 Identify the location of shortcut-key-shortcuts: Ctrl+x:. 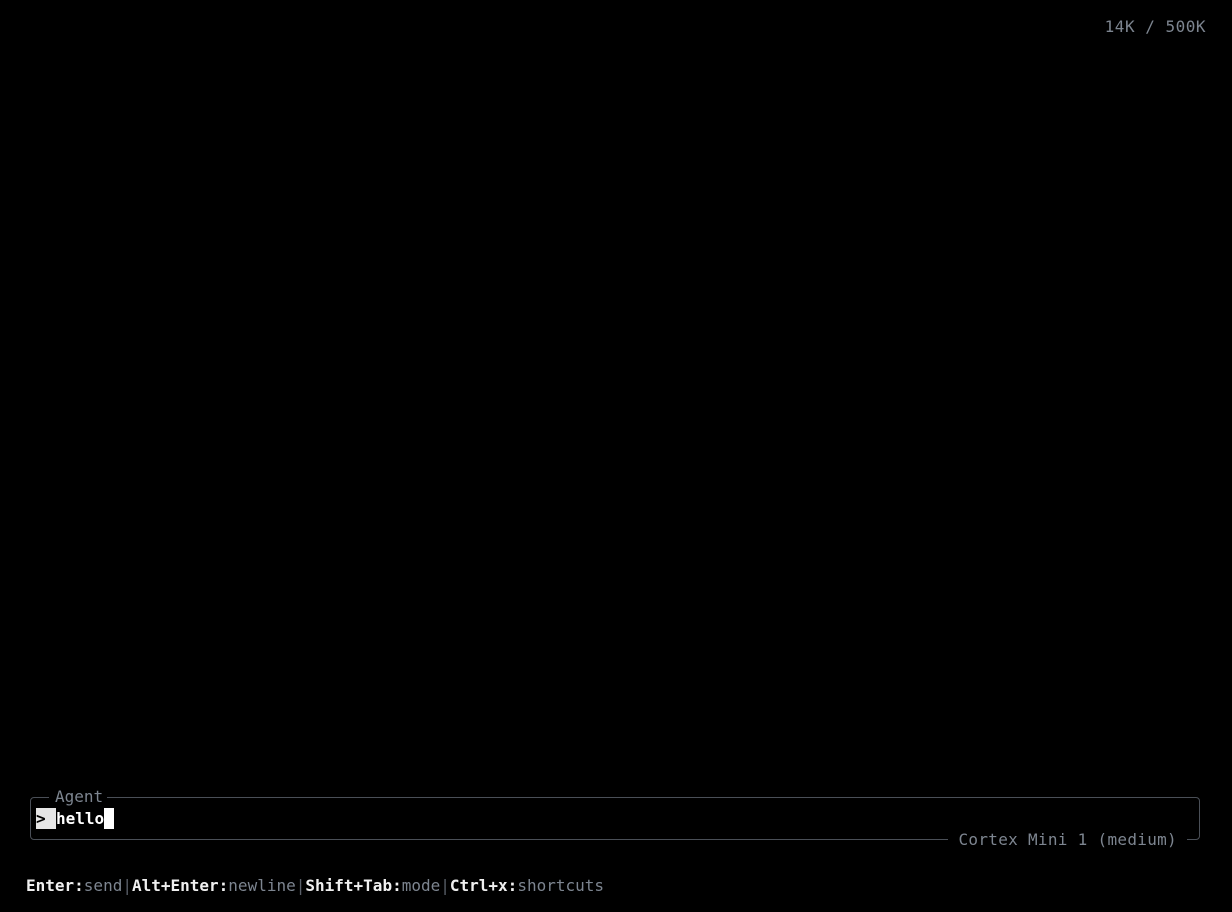
(483, 885).